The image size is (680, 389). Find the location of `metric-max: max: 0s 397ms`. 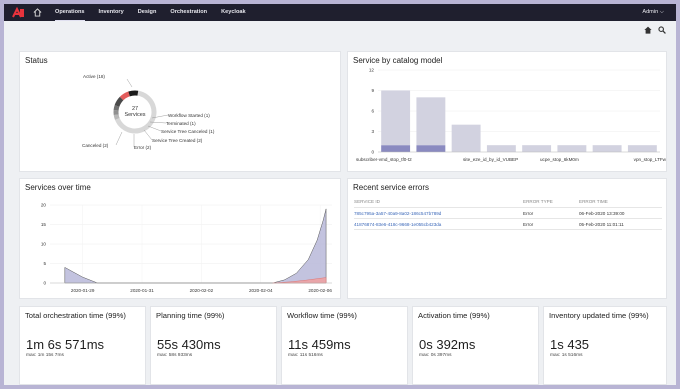

metric-max: max: 0s 397ms is located at coordinates (435, 355).